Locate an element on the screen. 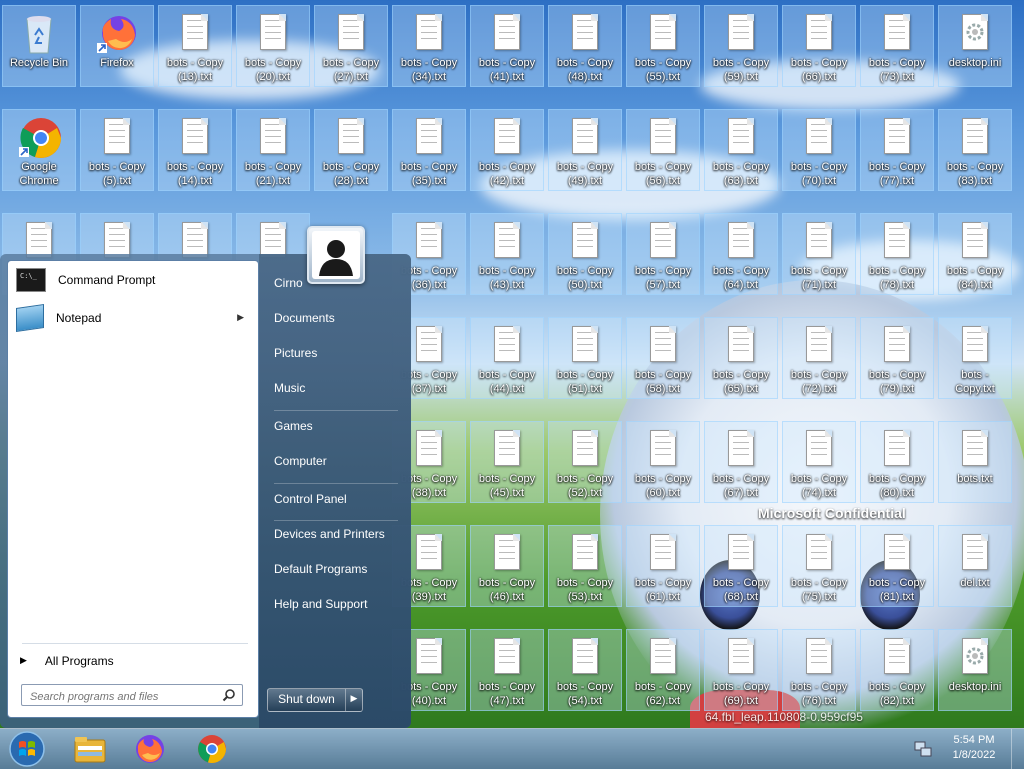  shutdown-button: Shut down ▶ is located at coordinates (315, 700).